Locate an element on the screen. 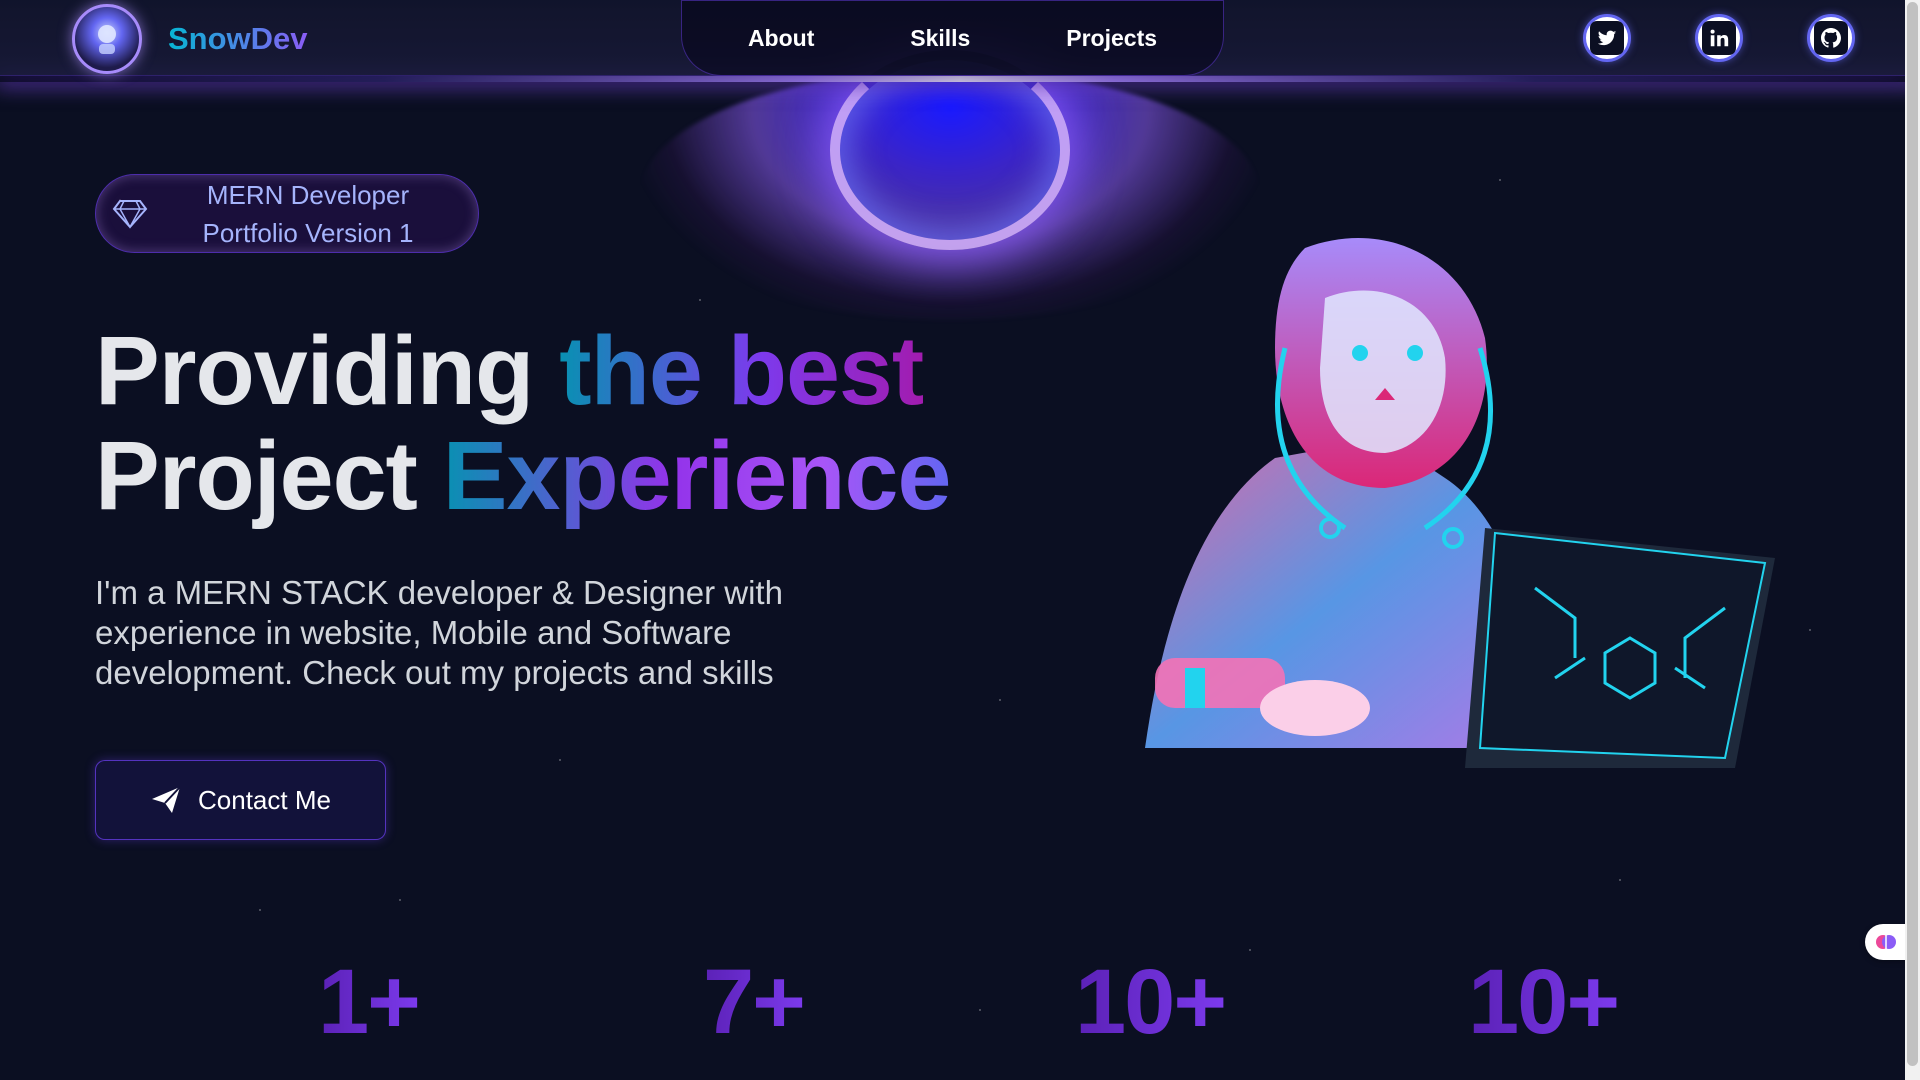  stat-technologies-value: 10+ is located at coordinates (1544, 1002).